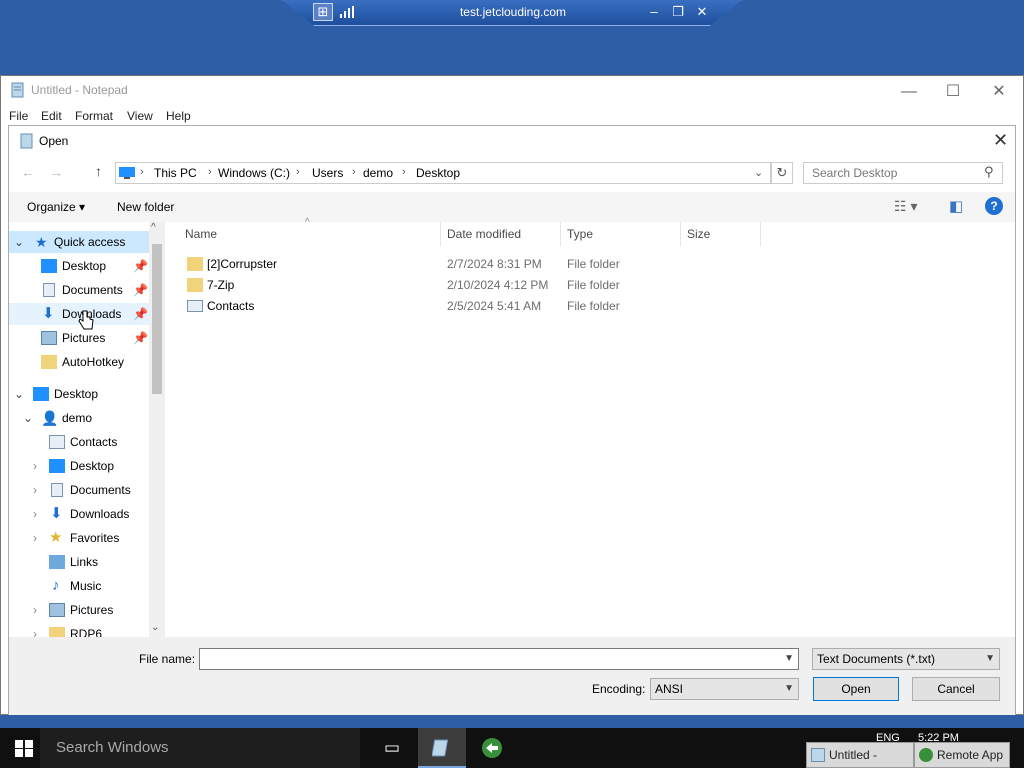  I want to click on nav-downloads: › ⬇ Downloads, so click(79, 514).